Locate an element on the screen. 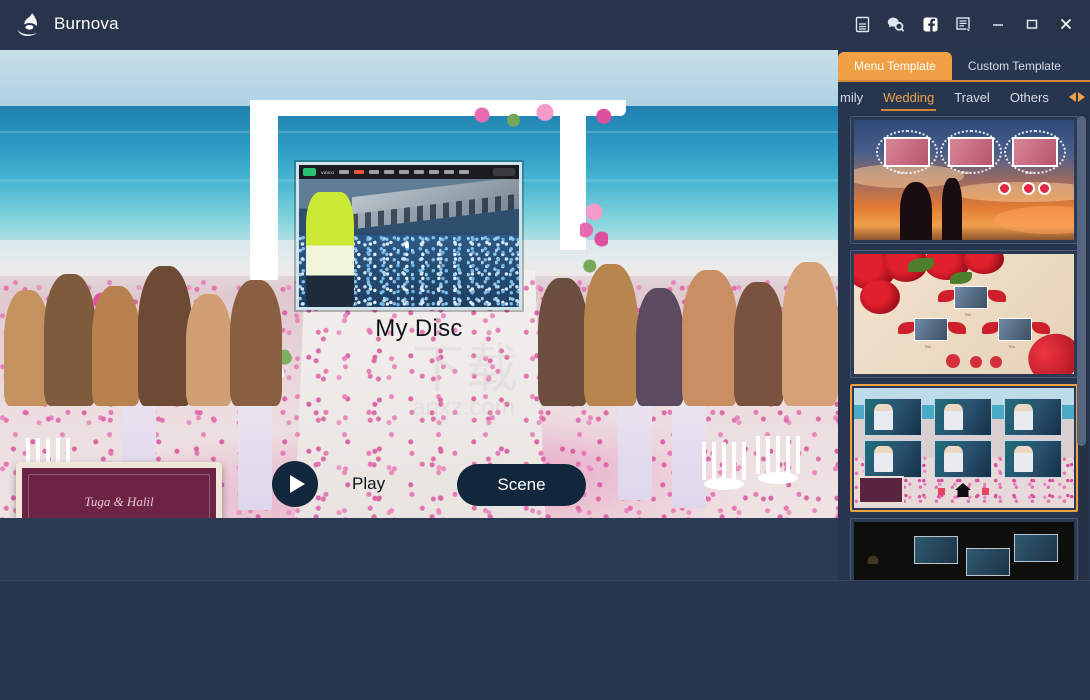 This screenshot has width=1090, height=700. bride-silhouette is located at coordinates (916, 211).